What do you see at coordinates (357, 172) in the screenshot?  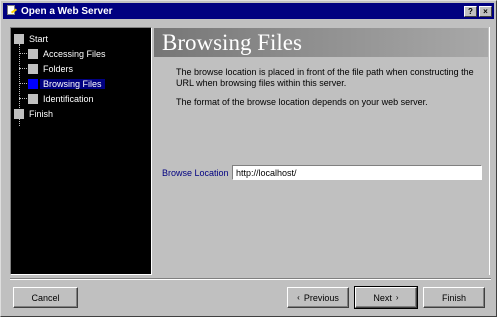 I see `browse-location-input` at bounding box center [357, 172].